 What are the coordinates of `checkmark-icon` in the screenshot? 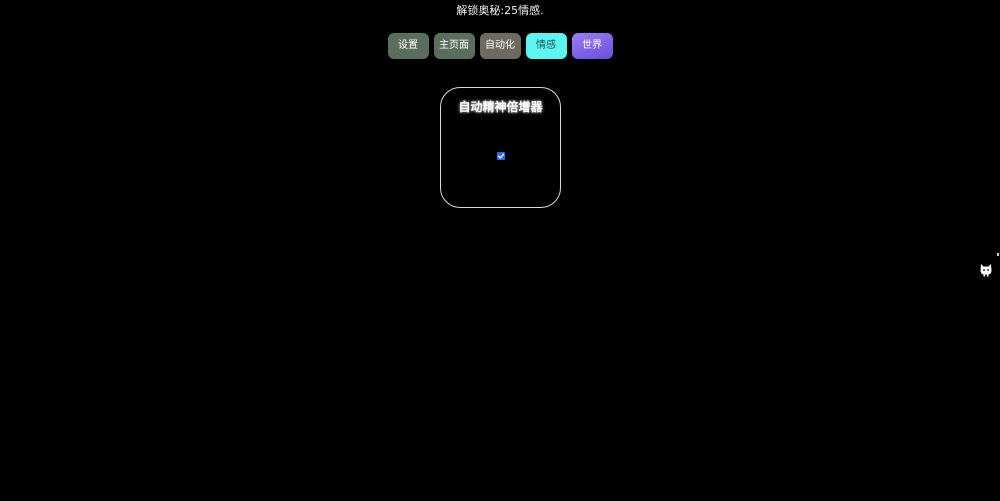 It's located at (501, 156).